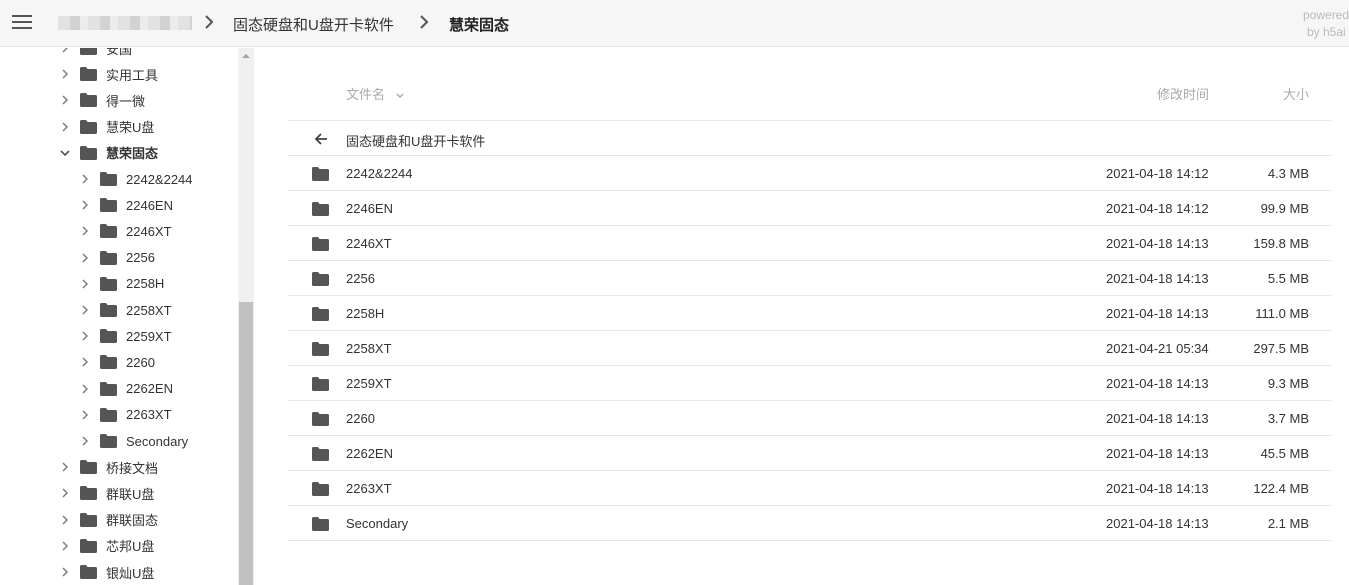 This screenshot has width=1349, height=585. What do you see at coordinates (313, 24) in the screenshot?
I see `breadcrumb-item: 固态硬盘和U盘开卡软件` at bounding box center [313, 24].